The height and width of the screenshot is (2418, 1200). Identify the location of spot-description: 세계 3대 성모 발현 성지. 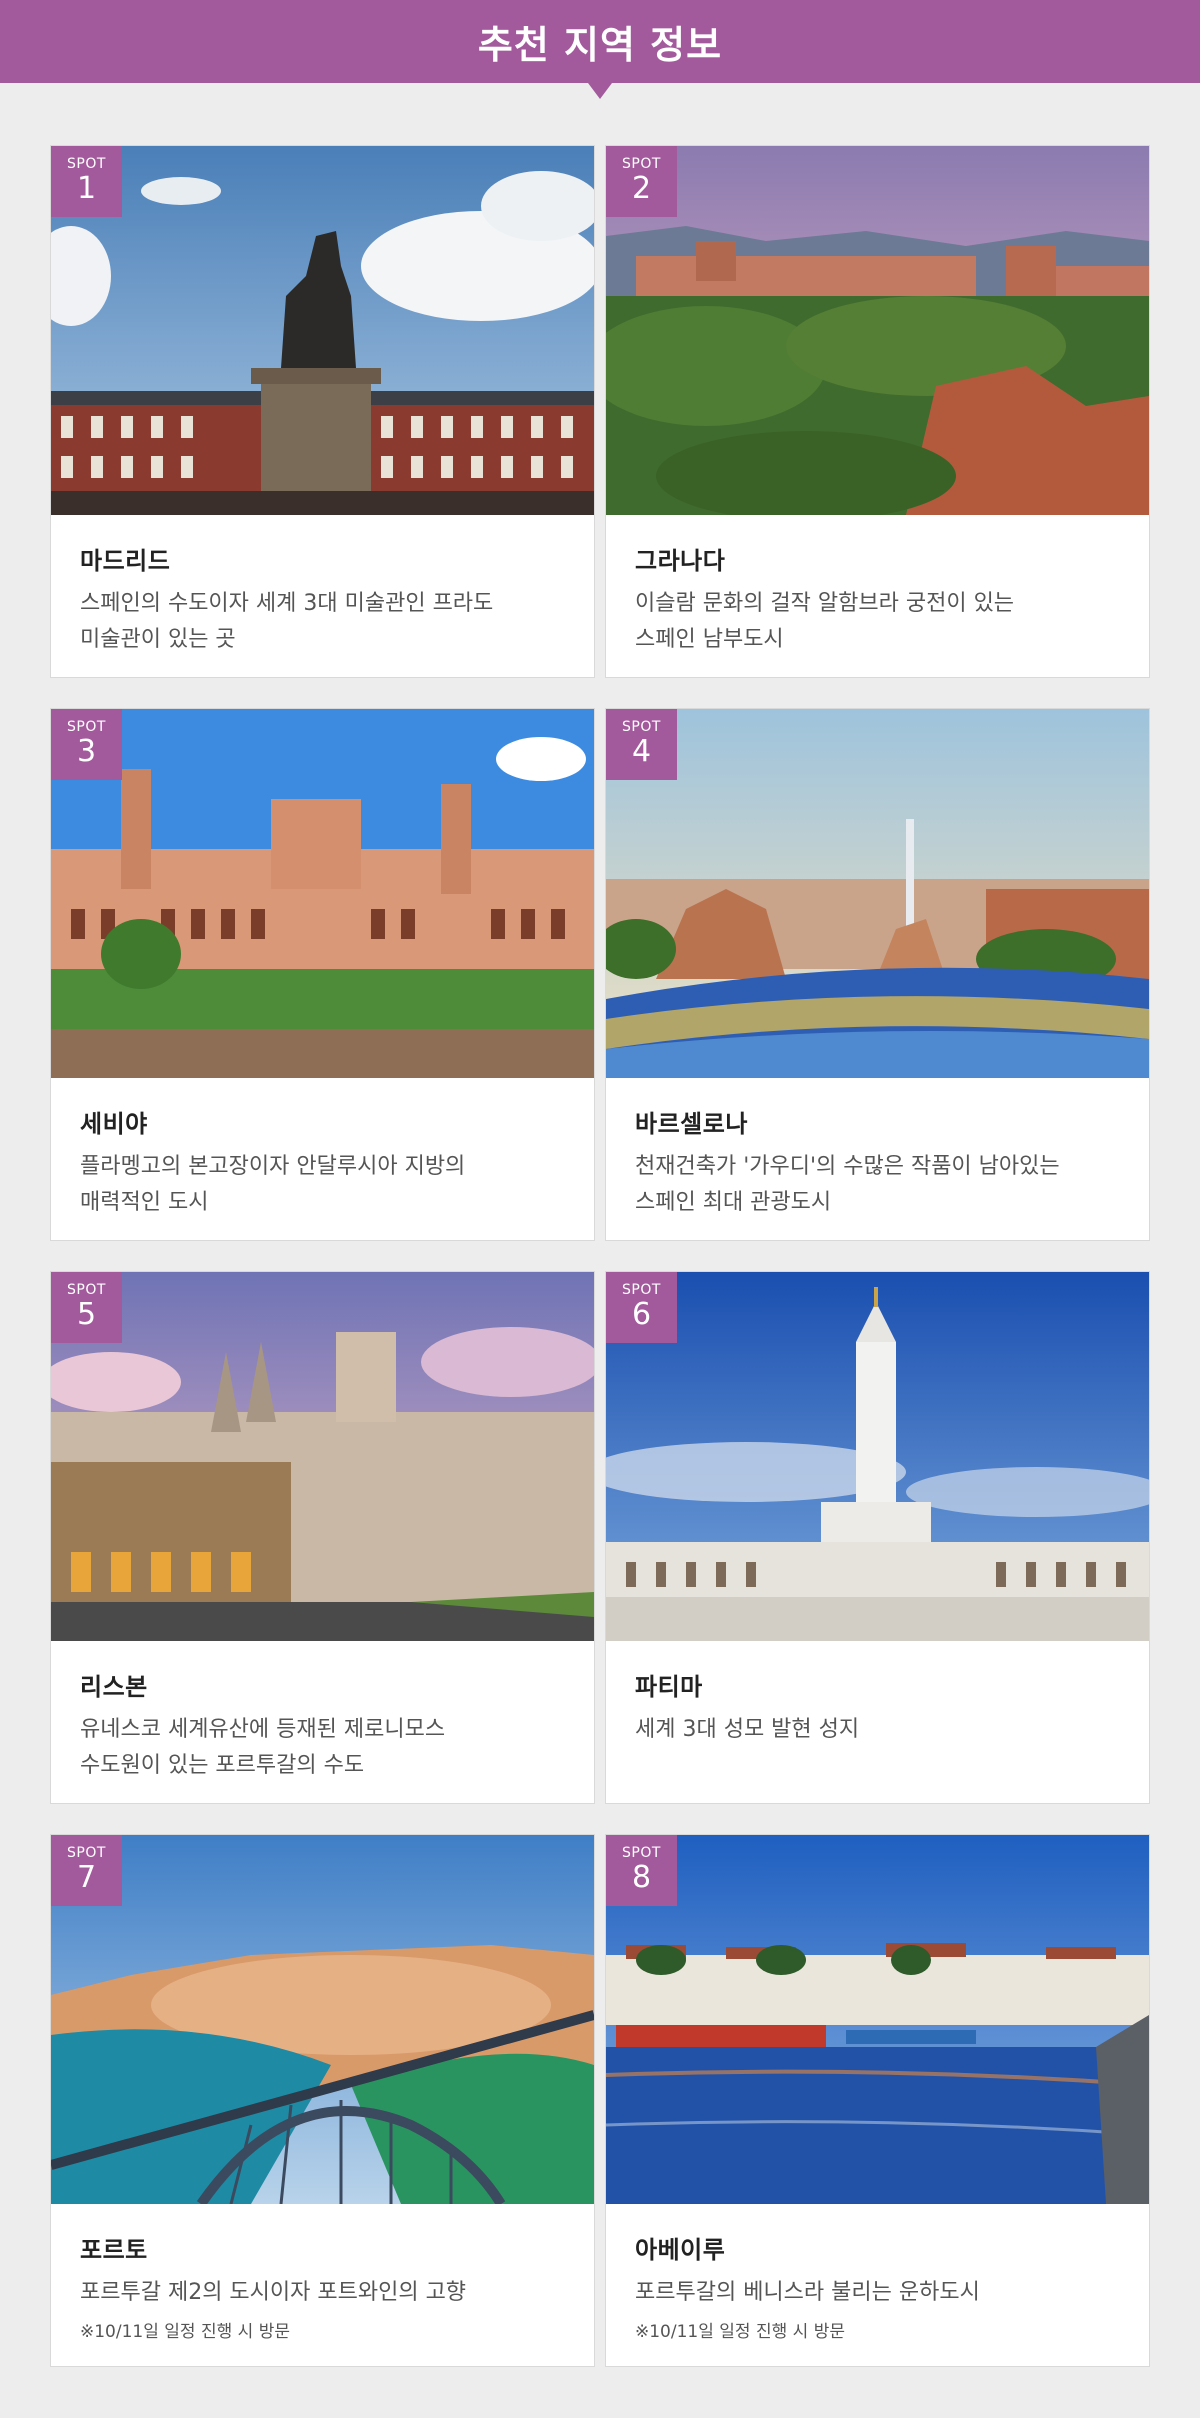
(747, 1729).